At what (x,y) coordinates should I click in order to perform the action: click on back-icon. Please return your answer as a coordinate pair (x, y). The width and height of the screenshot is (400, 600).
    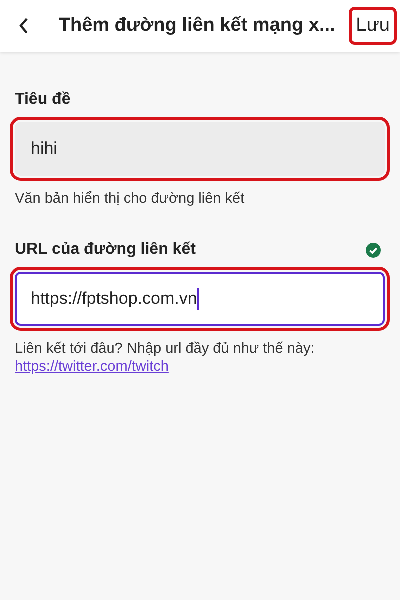
    Looking at the image, I should click on (24, 26).